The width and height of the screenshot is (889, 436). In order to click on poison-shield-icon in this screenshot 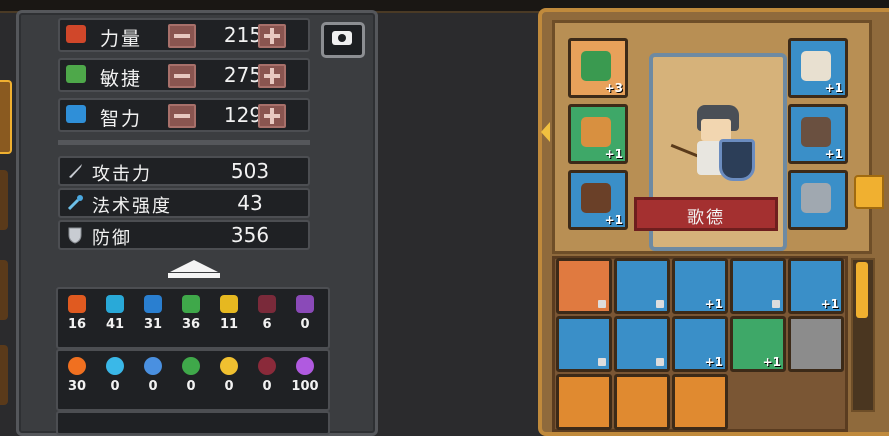, I will do `click(191, 304)`.